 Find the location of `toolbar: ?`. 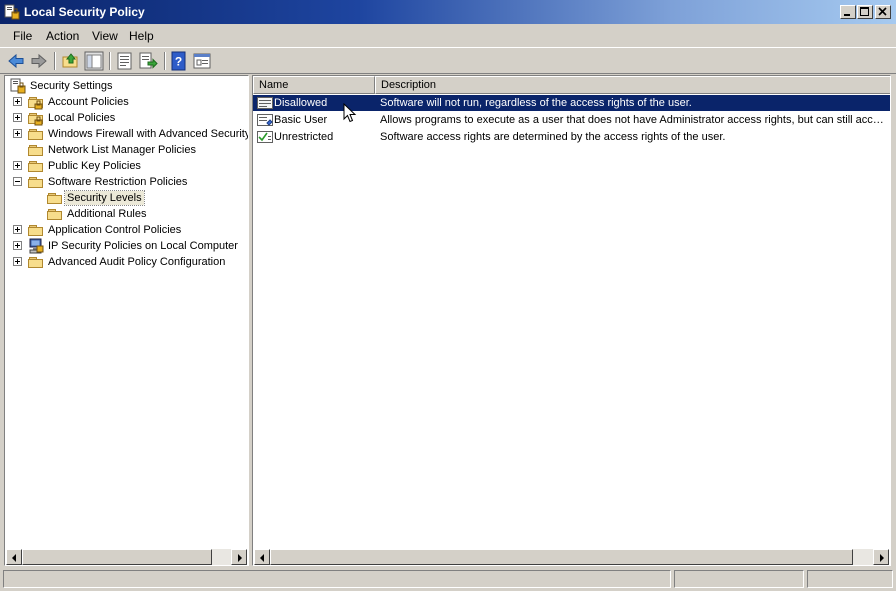

toolbar: ? is located at coordinates (448, 60).